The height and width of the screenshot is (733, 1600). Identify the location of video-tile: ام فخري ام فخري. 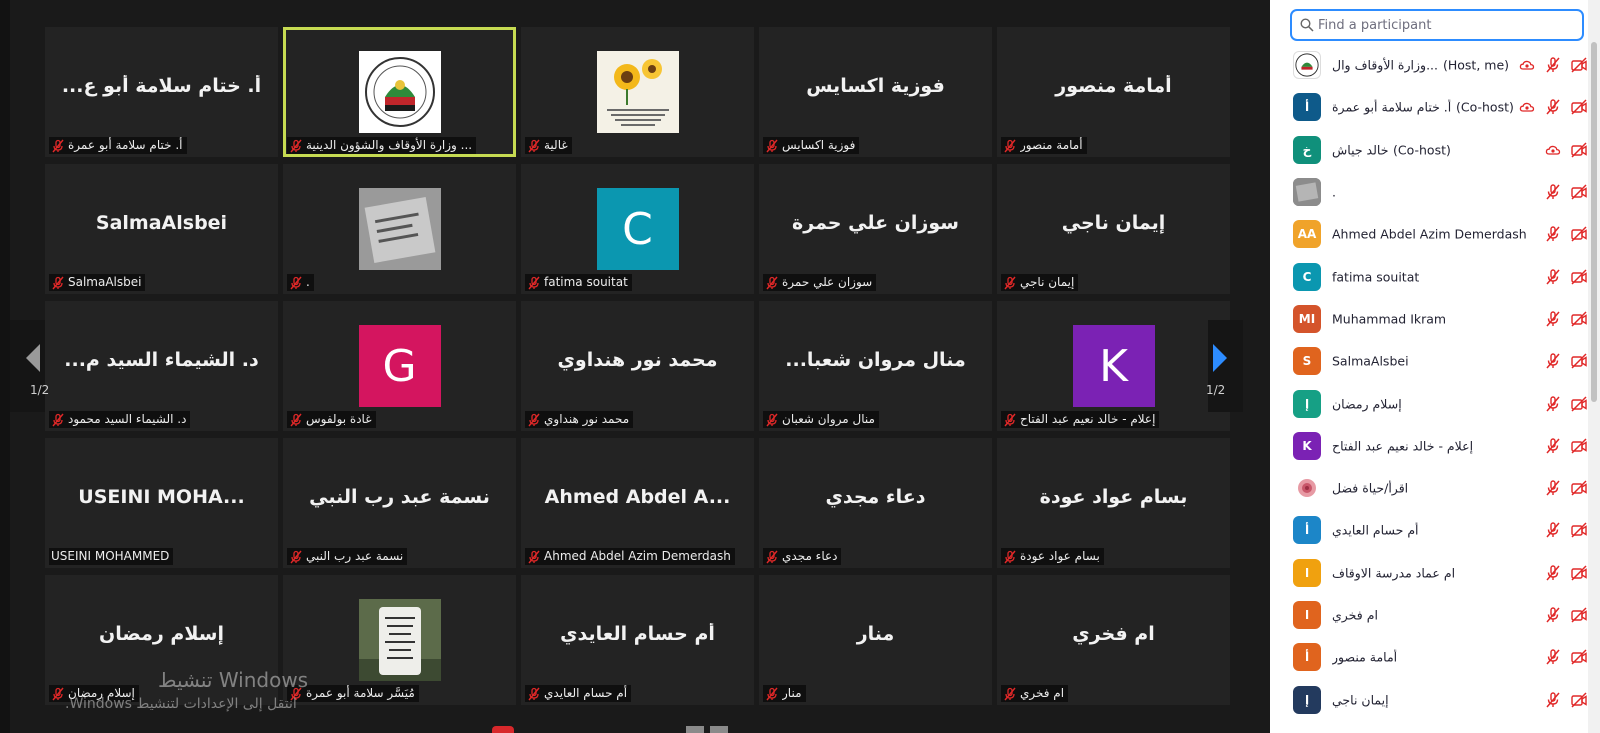
(1113, 640).